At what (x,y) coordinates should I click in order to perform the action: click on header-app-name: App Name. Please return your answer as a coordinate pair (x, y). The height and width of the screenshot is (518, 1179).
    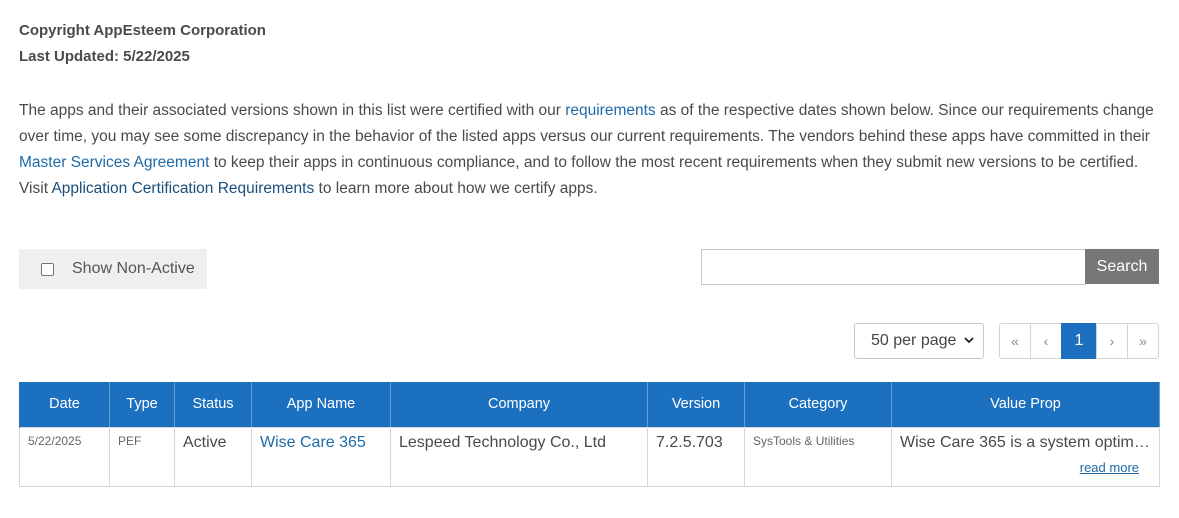
    Looking at the image, I should click on (321, 404).